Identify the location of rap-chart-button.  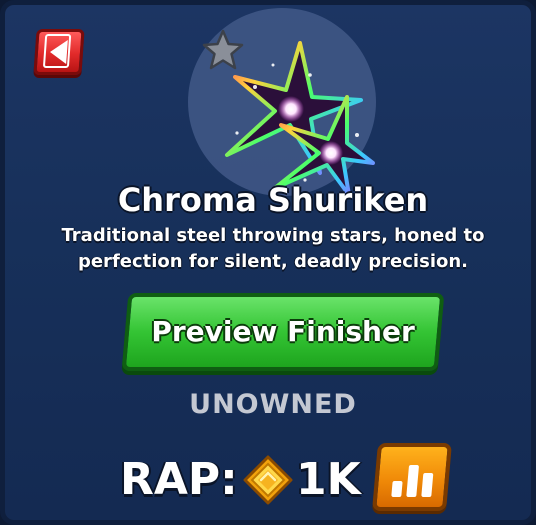
(412, 477).